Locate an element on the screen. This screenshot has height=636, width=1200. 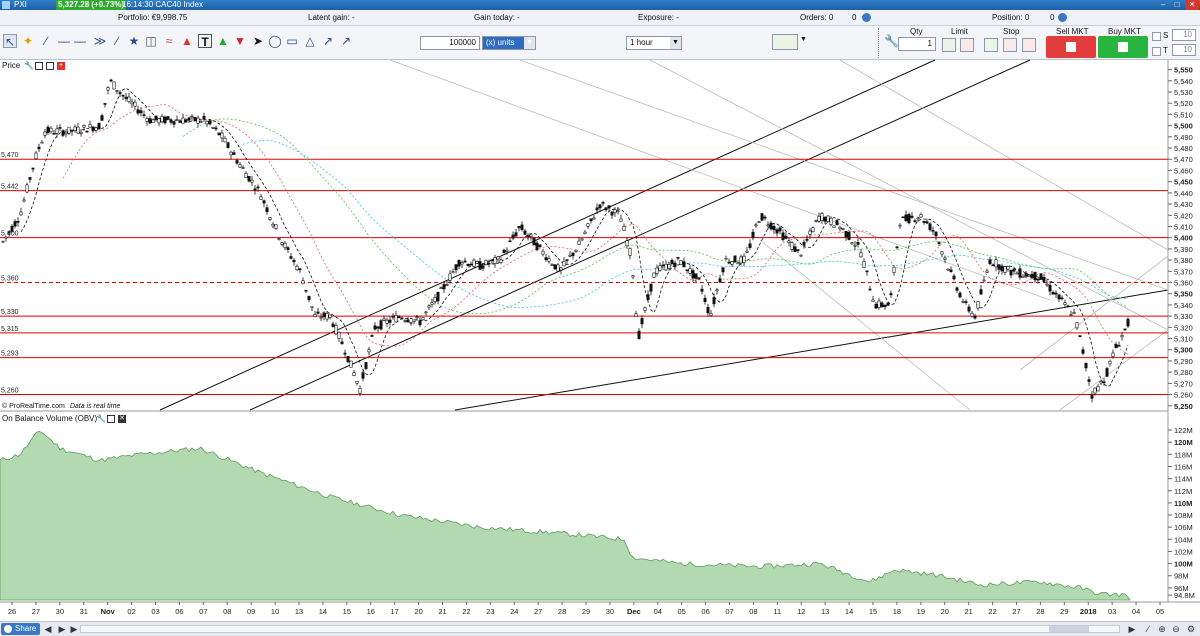
add-indicator-icon: + is located at coordinates (61, 66).